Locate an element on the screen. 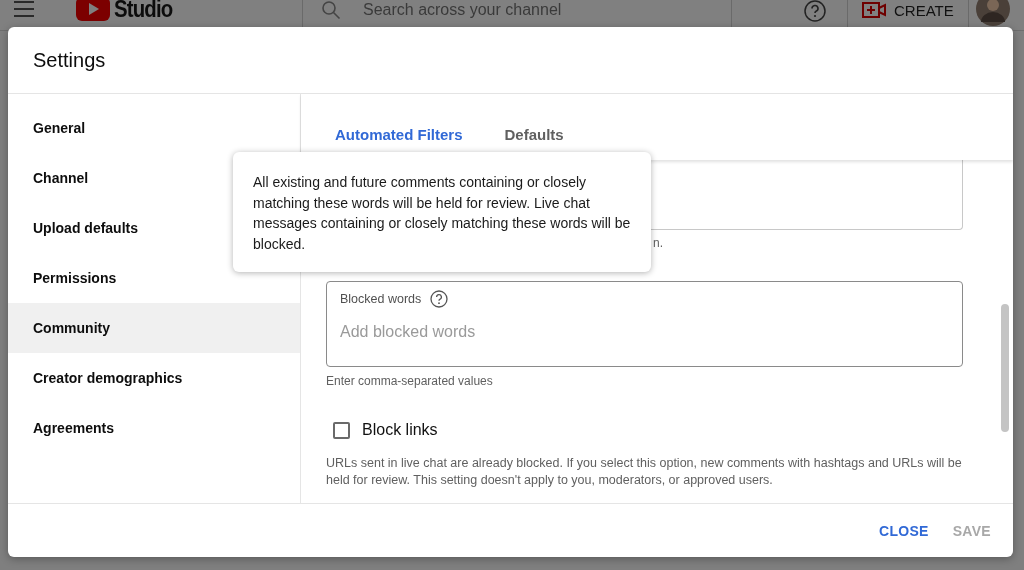 This screenshot has width=1024, height=570. checkbox-label: Block links is located at coordinates (400, 430).